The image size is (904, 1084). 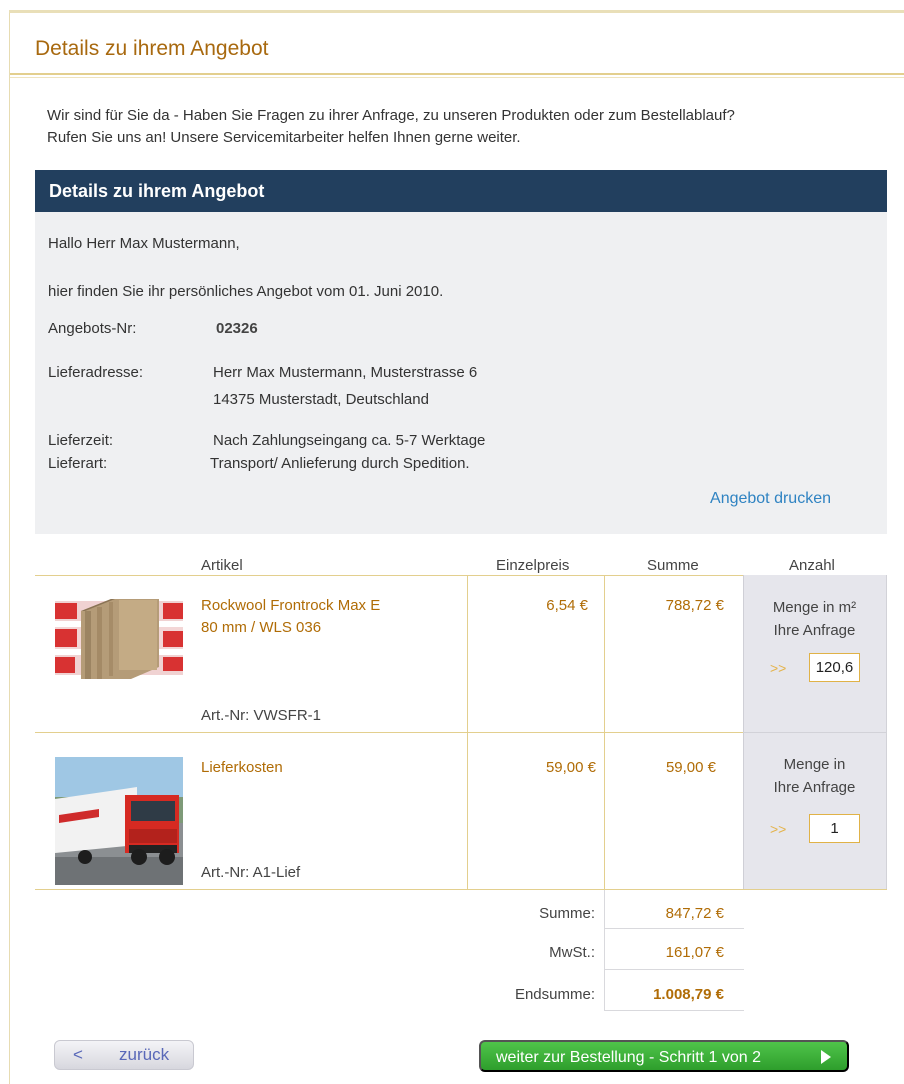 I want to click on totals-divider, so click(x=604, y=950).